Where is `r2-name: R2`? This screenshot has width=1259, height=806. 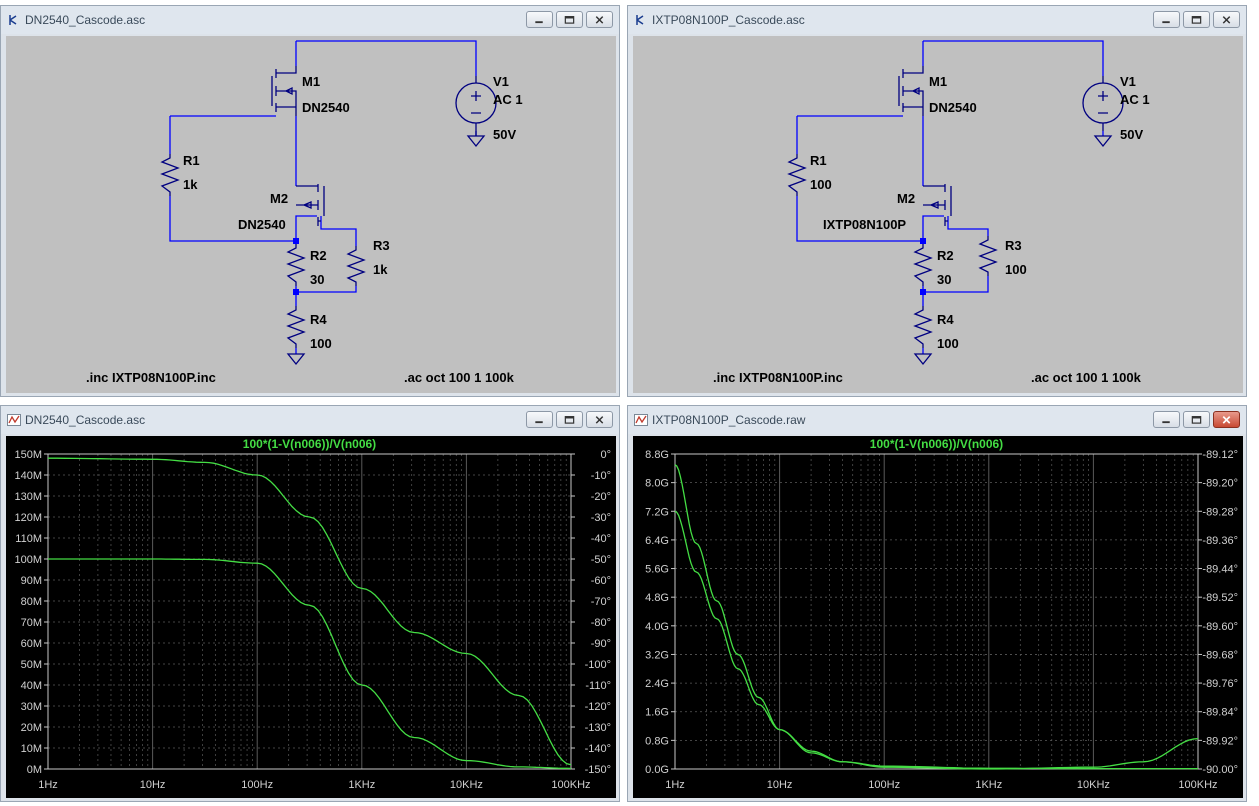
r2-name: R2 is located at coordinates (318, 255).